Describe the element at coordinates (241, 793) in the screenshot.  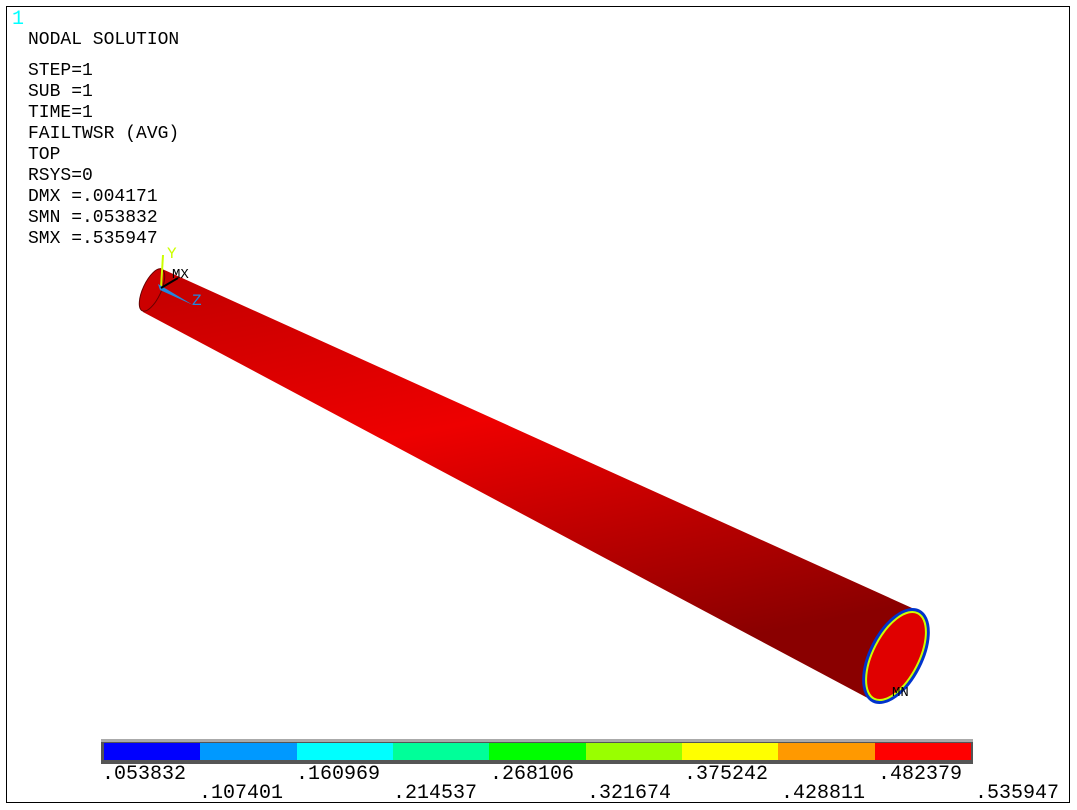
I see `legend-label: .107401` at that location.